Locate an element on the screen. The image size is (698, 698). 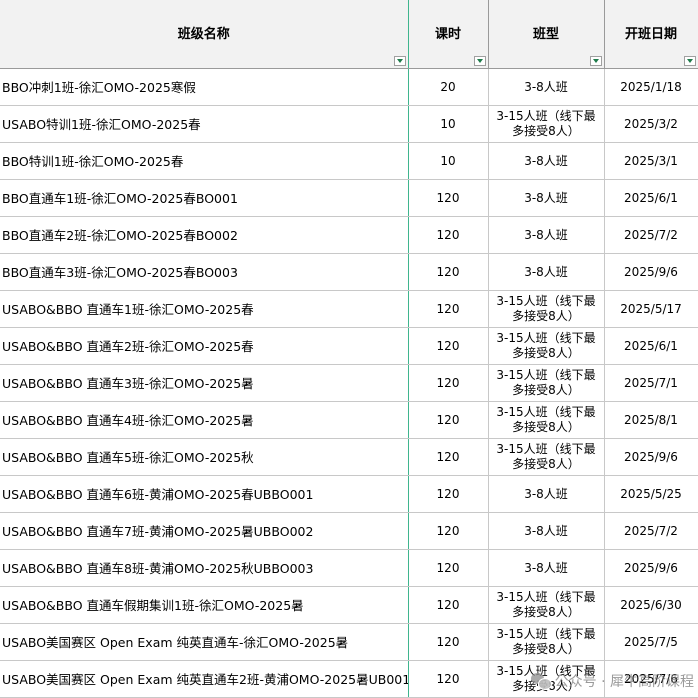
header-class-name: 班级名称 is located at coordinates (204, 34).